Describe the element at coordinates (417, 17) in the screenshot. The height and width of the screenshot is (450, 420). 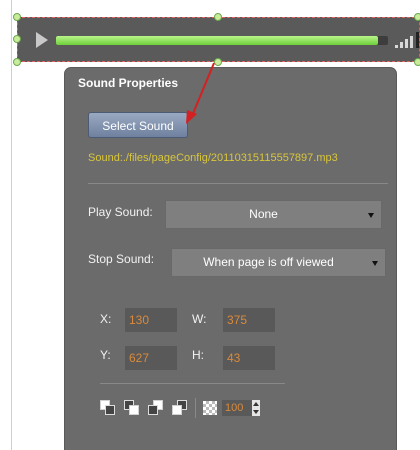
I see `resize-handle-top-right` at that location.